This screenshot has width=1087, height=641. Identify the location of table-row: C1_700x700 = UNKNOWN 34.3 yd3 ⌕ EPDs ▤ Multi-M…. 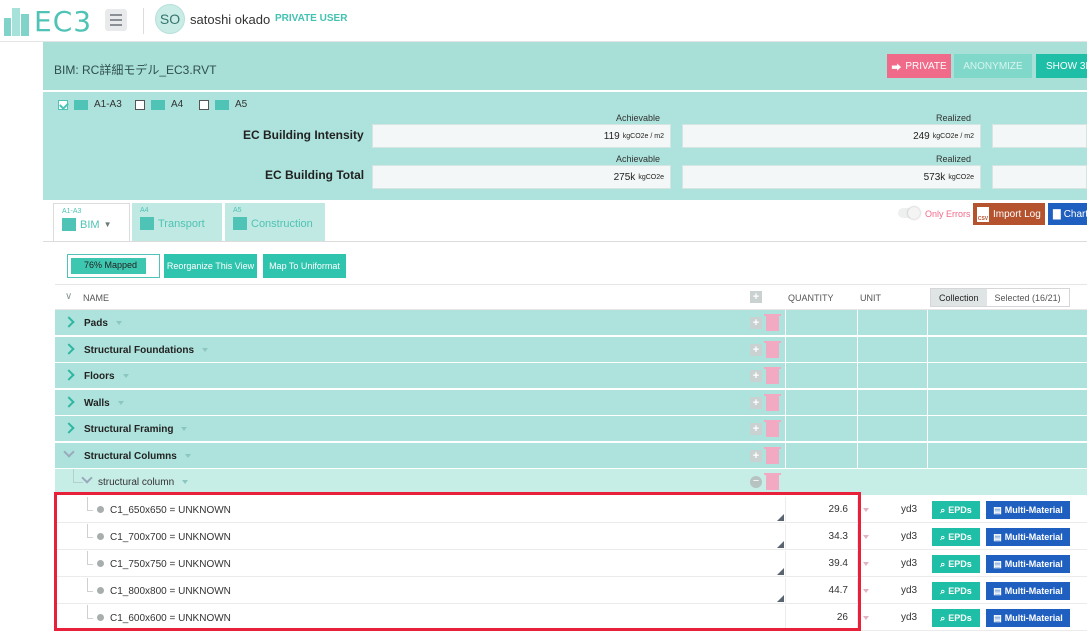
(571, 537).